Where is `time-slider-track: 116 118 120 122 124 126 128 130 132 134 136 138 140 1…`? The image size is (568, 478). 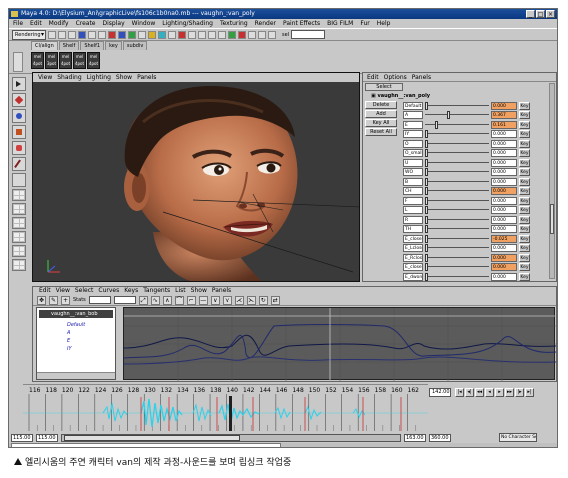
time-slider-track: 116 118 120 122 124 126 128 130 132 134 136 138 140 1… is located at coordinates (225, 408).